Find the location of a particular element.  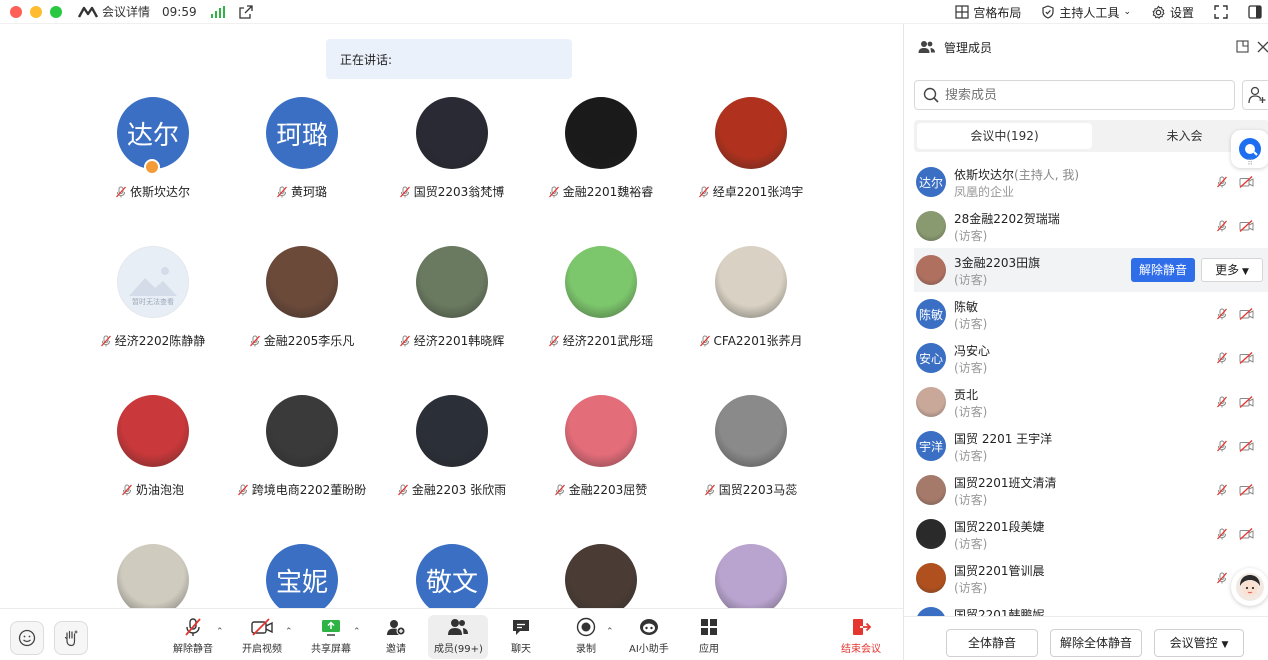

participant-tile: 国贸2203翁梵博 is located at coordinates (449, 167).